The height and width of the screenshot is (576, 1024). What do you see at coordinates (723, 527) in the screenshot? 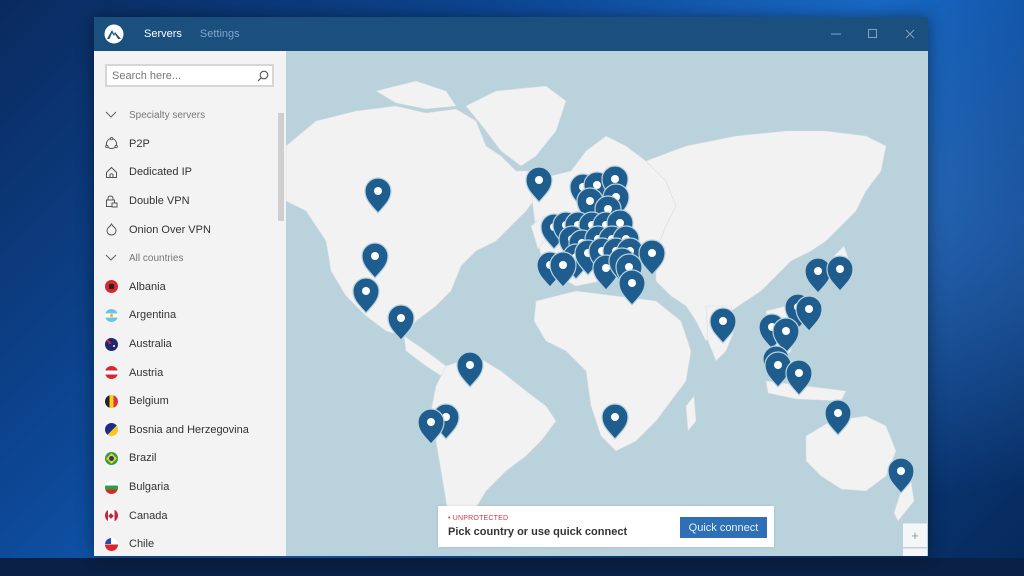
I see `quick-connect-button: Quick connect` at bounding box center [723, 527].